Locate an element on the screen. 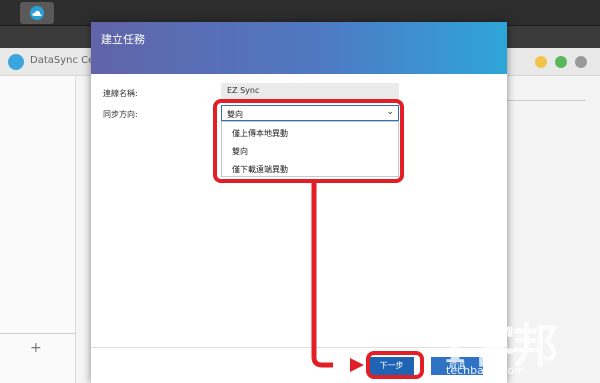  datasync-logo-icon is located at coordinates (16, 62).